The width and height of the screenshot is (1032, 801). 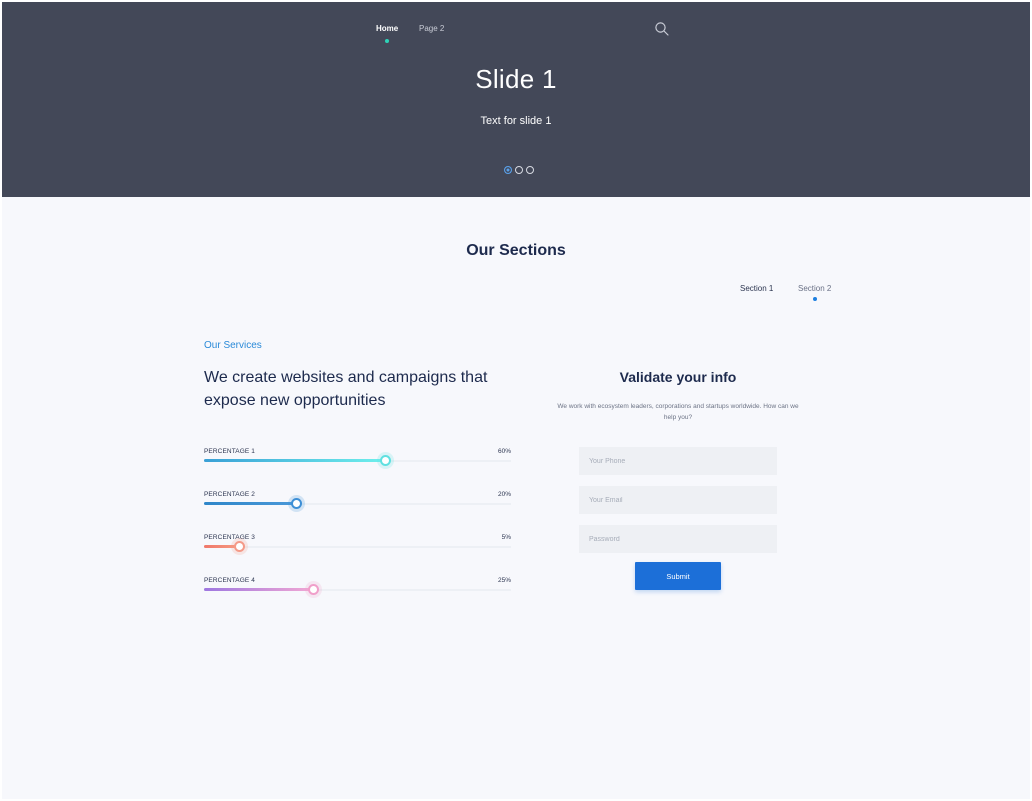 I want to click on progress-4-handle, so click(x=313, y=589).